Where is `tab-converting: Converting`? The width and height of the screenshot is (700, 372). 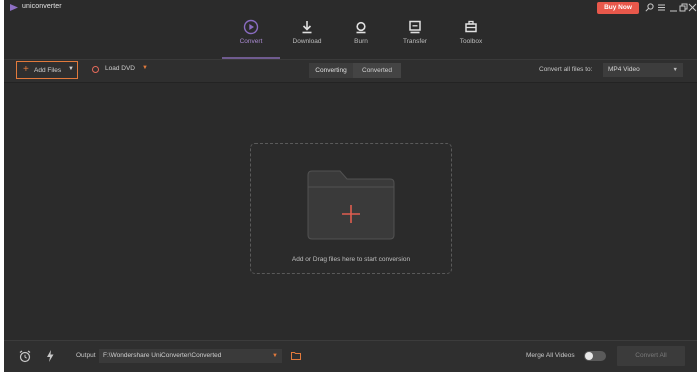 tab-converting: Converting is located at coordinates (331, 70).